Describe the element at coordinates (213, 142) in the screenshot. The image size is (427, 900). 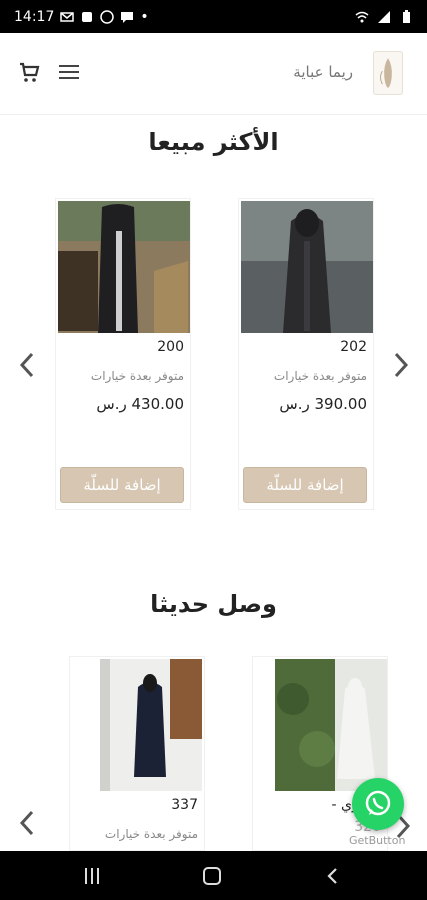
I see `best-sellers-title: الأكثر مبيعا` at that location.